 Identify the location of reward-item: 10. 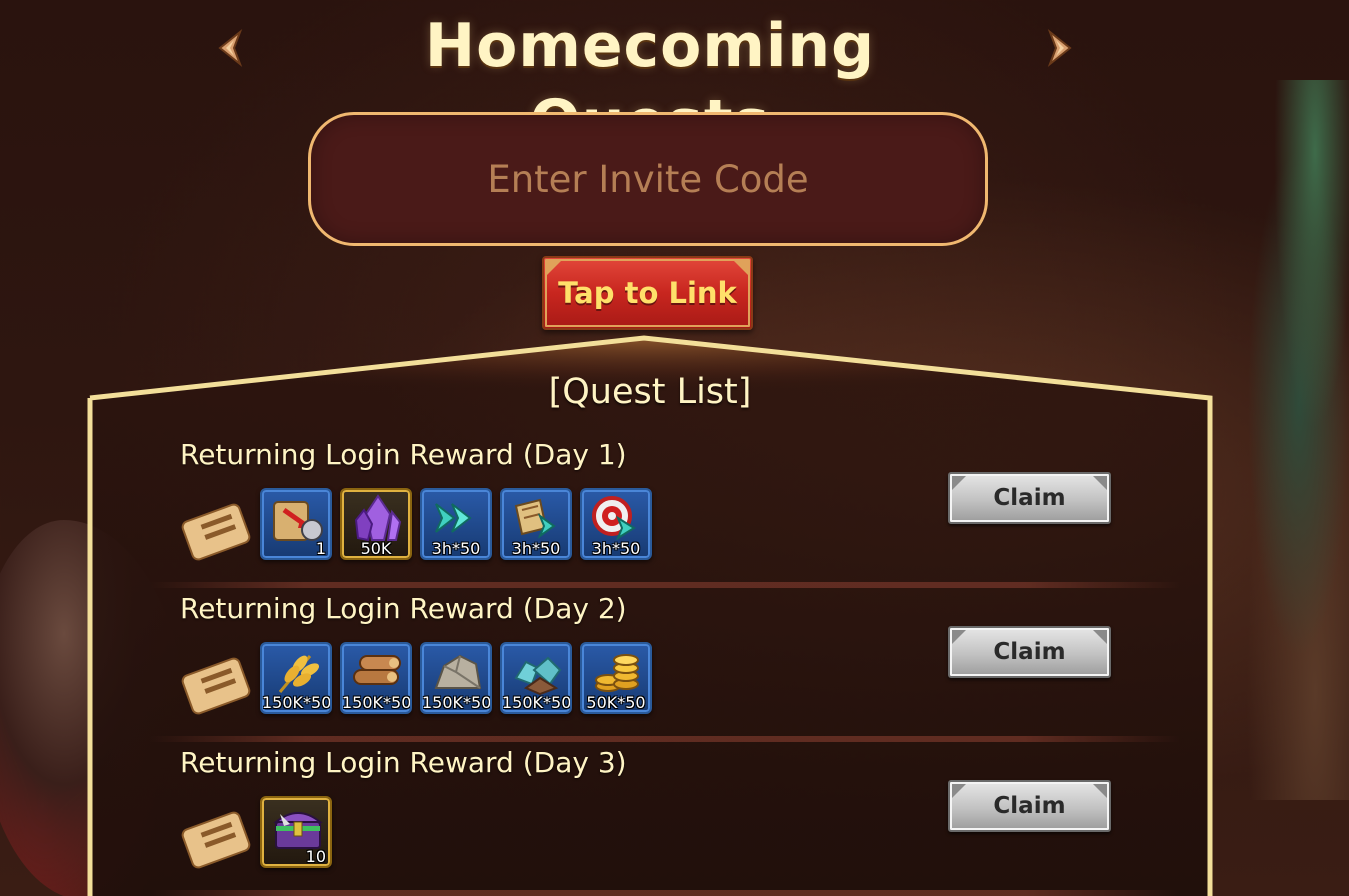
(296, 832).